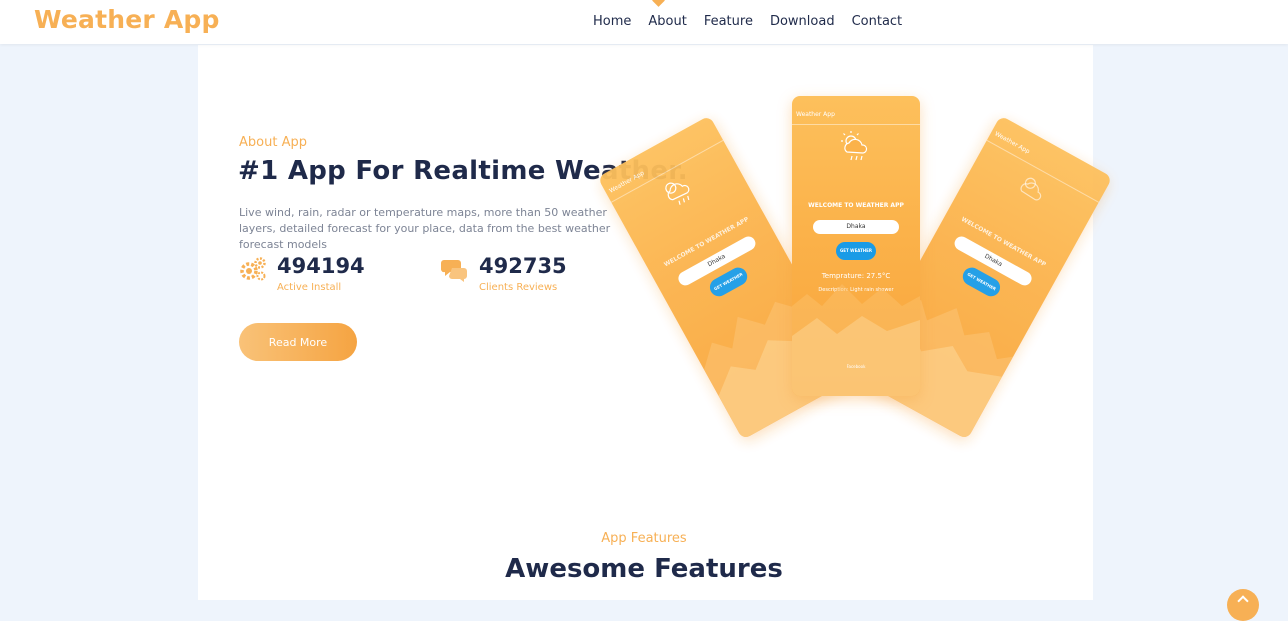 Image resolution: width=1288 pixels, height=621 pixels. Describe the element at coordinates (802, 21) in the screenshot. I see `nav-item-download: Download` at that location.